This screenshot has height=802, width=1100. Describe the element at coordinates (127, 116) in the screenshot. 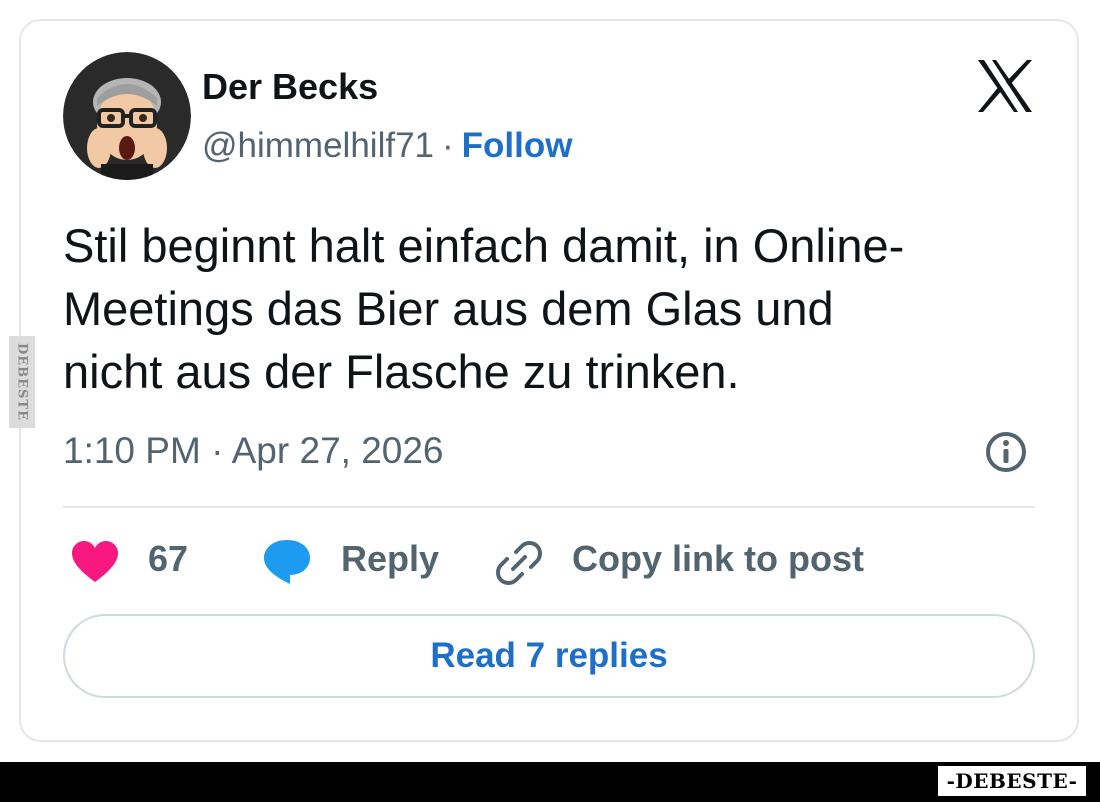

I see `avatar` at that location.